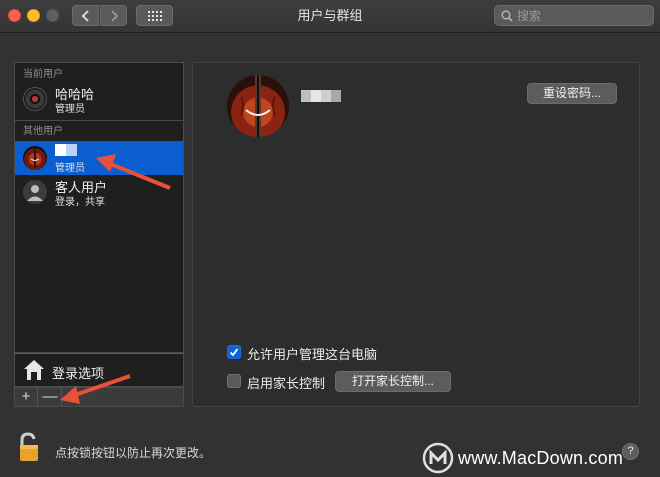 The width and height of the screenshot is (660, 477). What do you see at coordinates (43, 131) in the screenshot?
I see `other-users-header: 其他用户` at bounding box center [43, 131].